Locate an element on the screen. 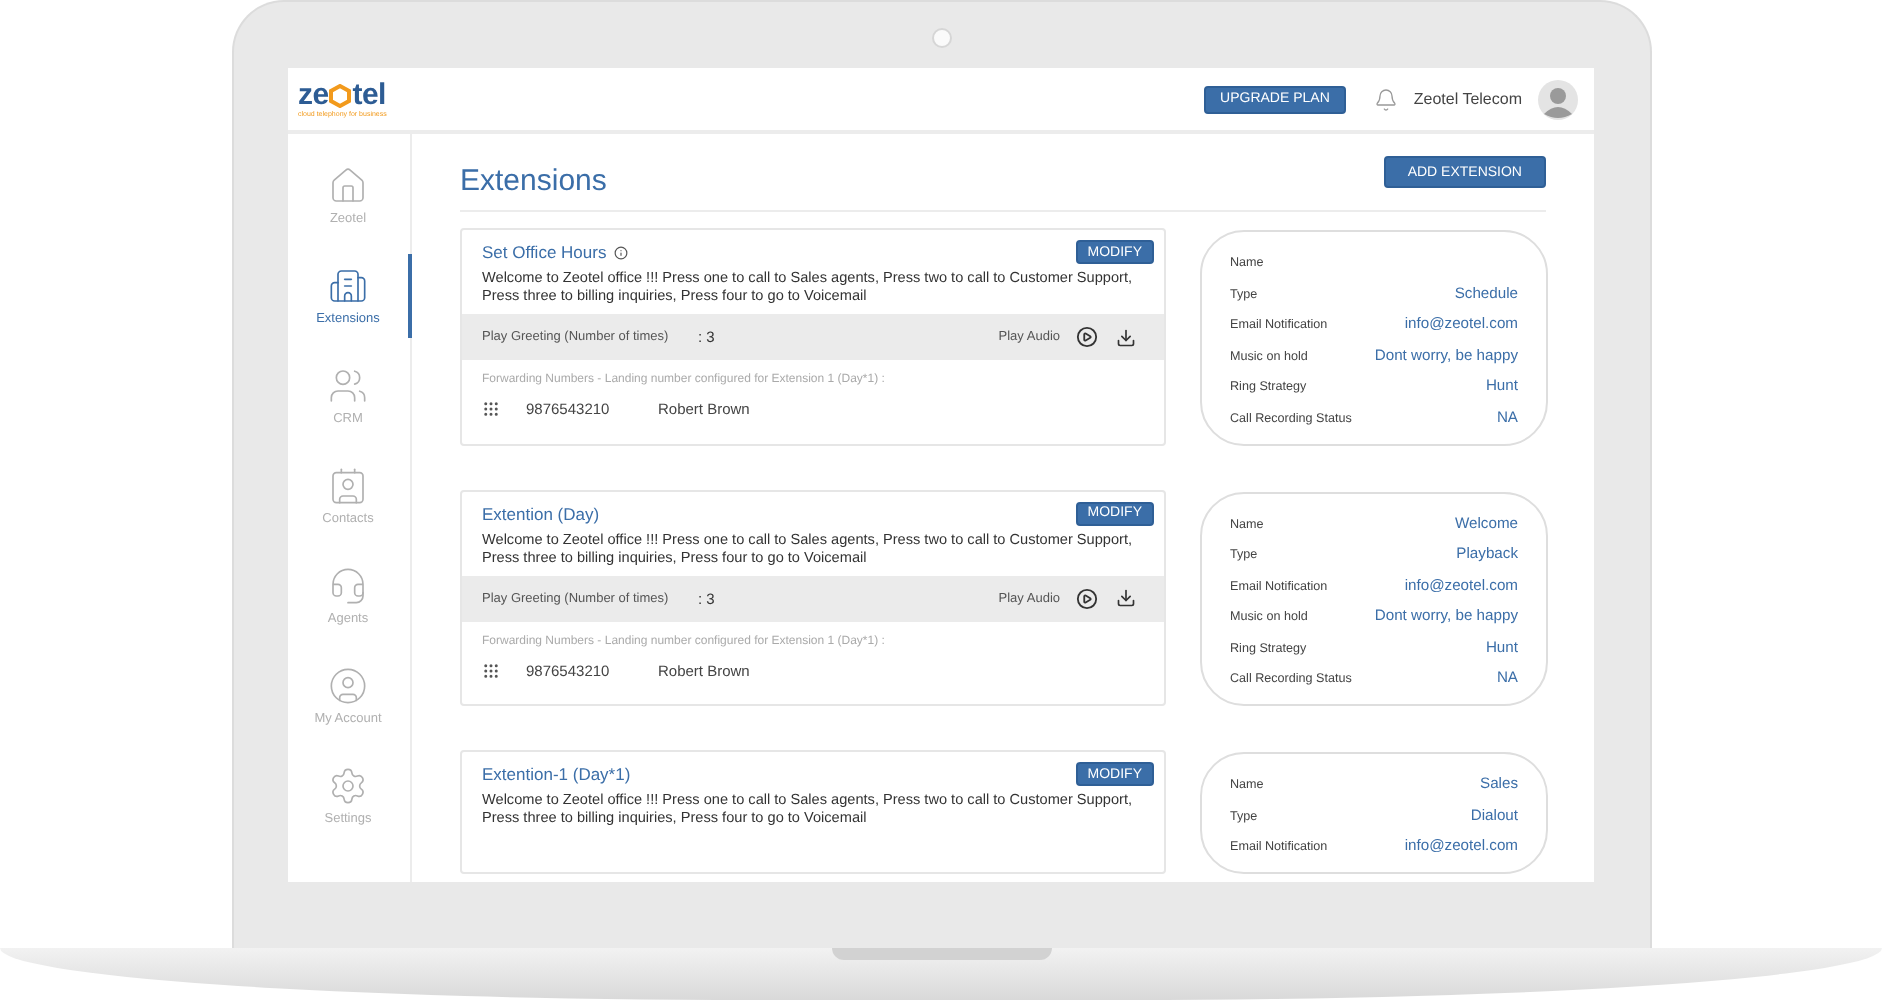 The height and width of the screenshot is (1000, 1882). crm-icon is located at coordinates (348, 386).